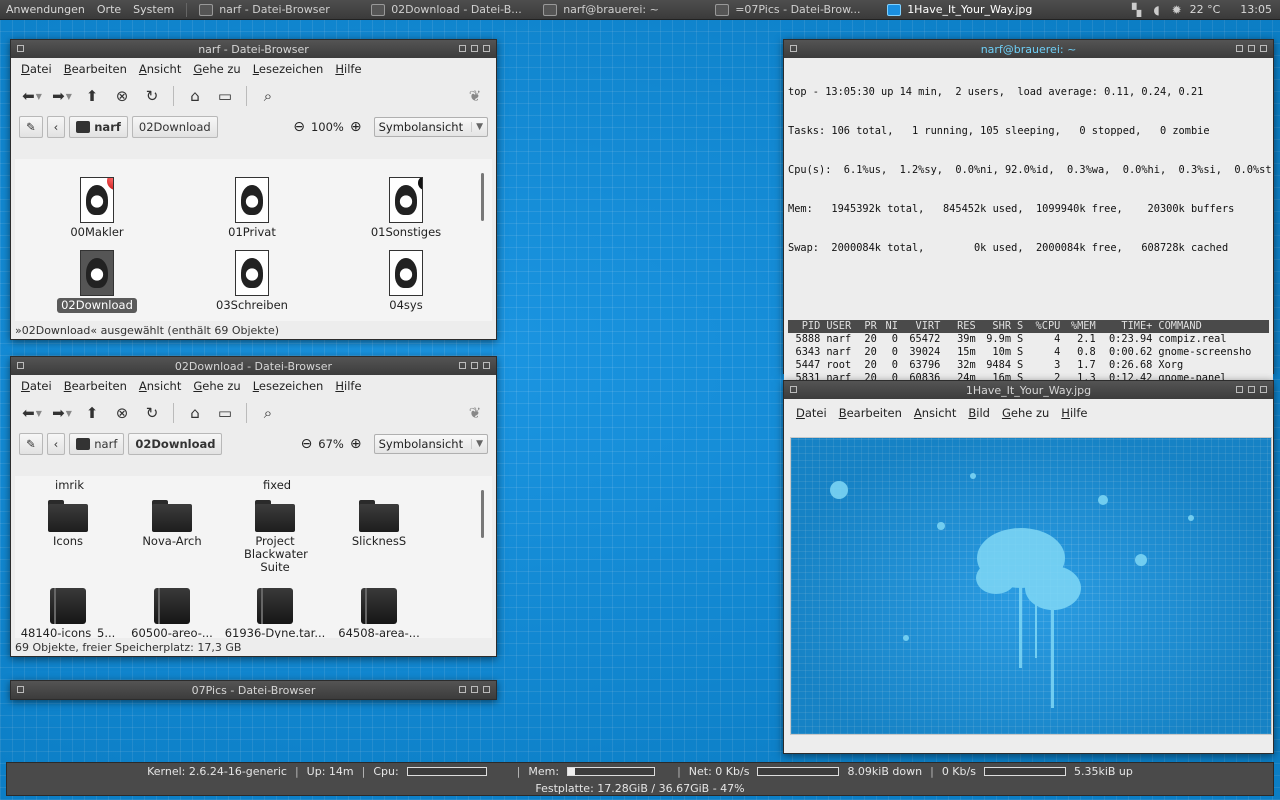  Describe the element at coordinates (279, 9) in the screenshot. I see `task-narf-browser: narf - Datei-Browser` at that location.